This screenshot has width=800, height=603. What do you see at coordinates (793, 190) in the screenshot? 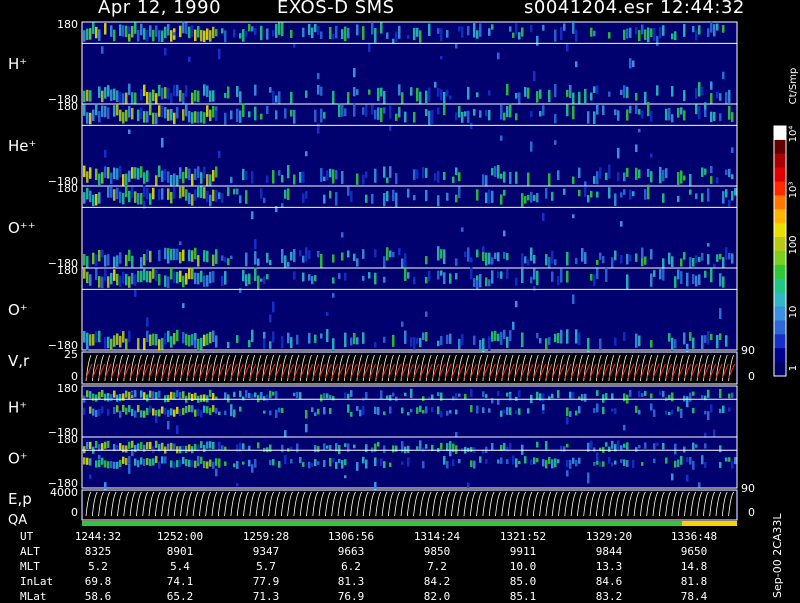
I see `colorbar-tick-label: 10³` at bounding box center [793, 190].